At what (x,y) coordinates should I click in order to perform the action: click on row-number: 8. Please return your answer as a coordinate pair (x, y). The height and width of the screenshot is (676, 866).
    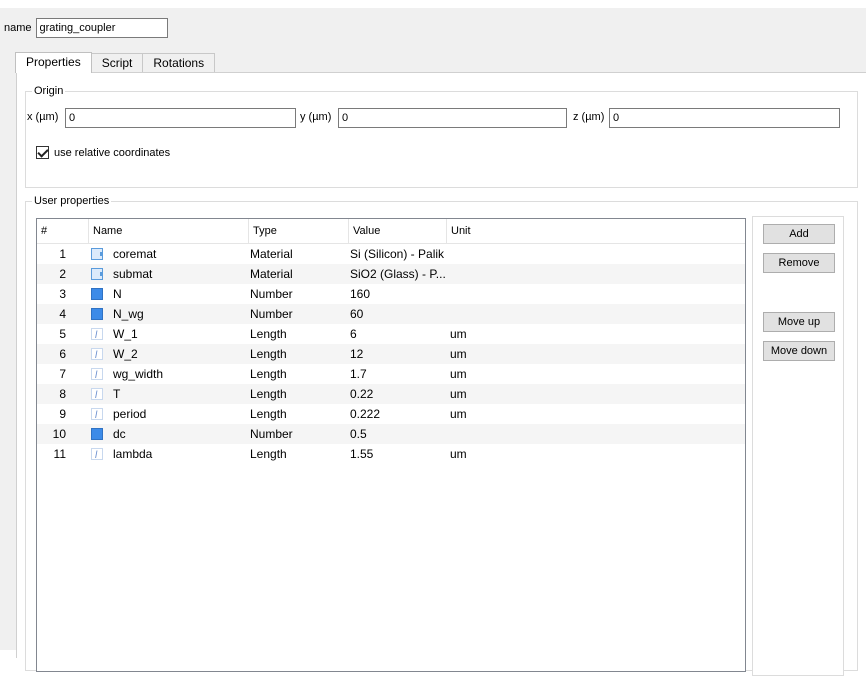
    Looking at the image, I should click on (62, 394).